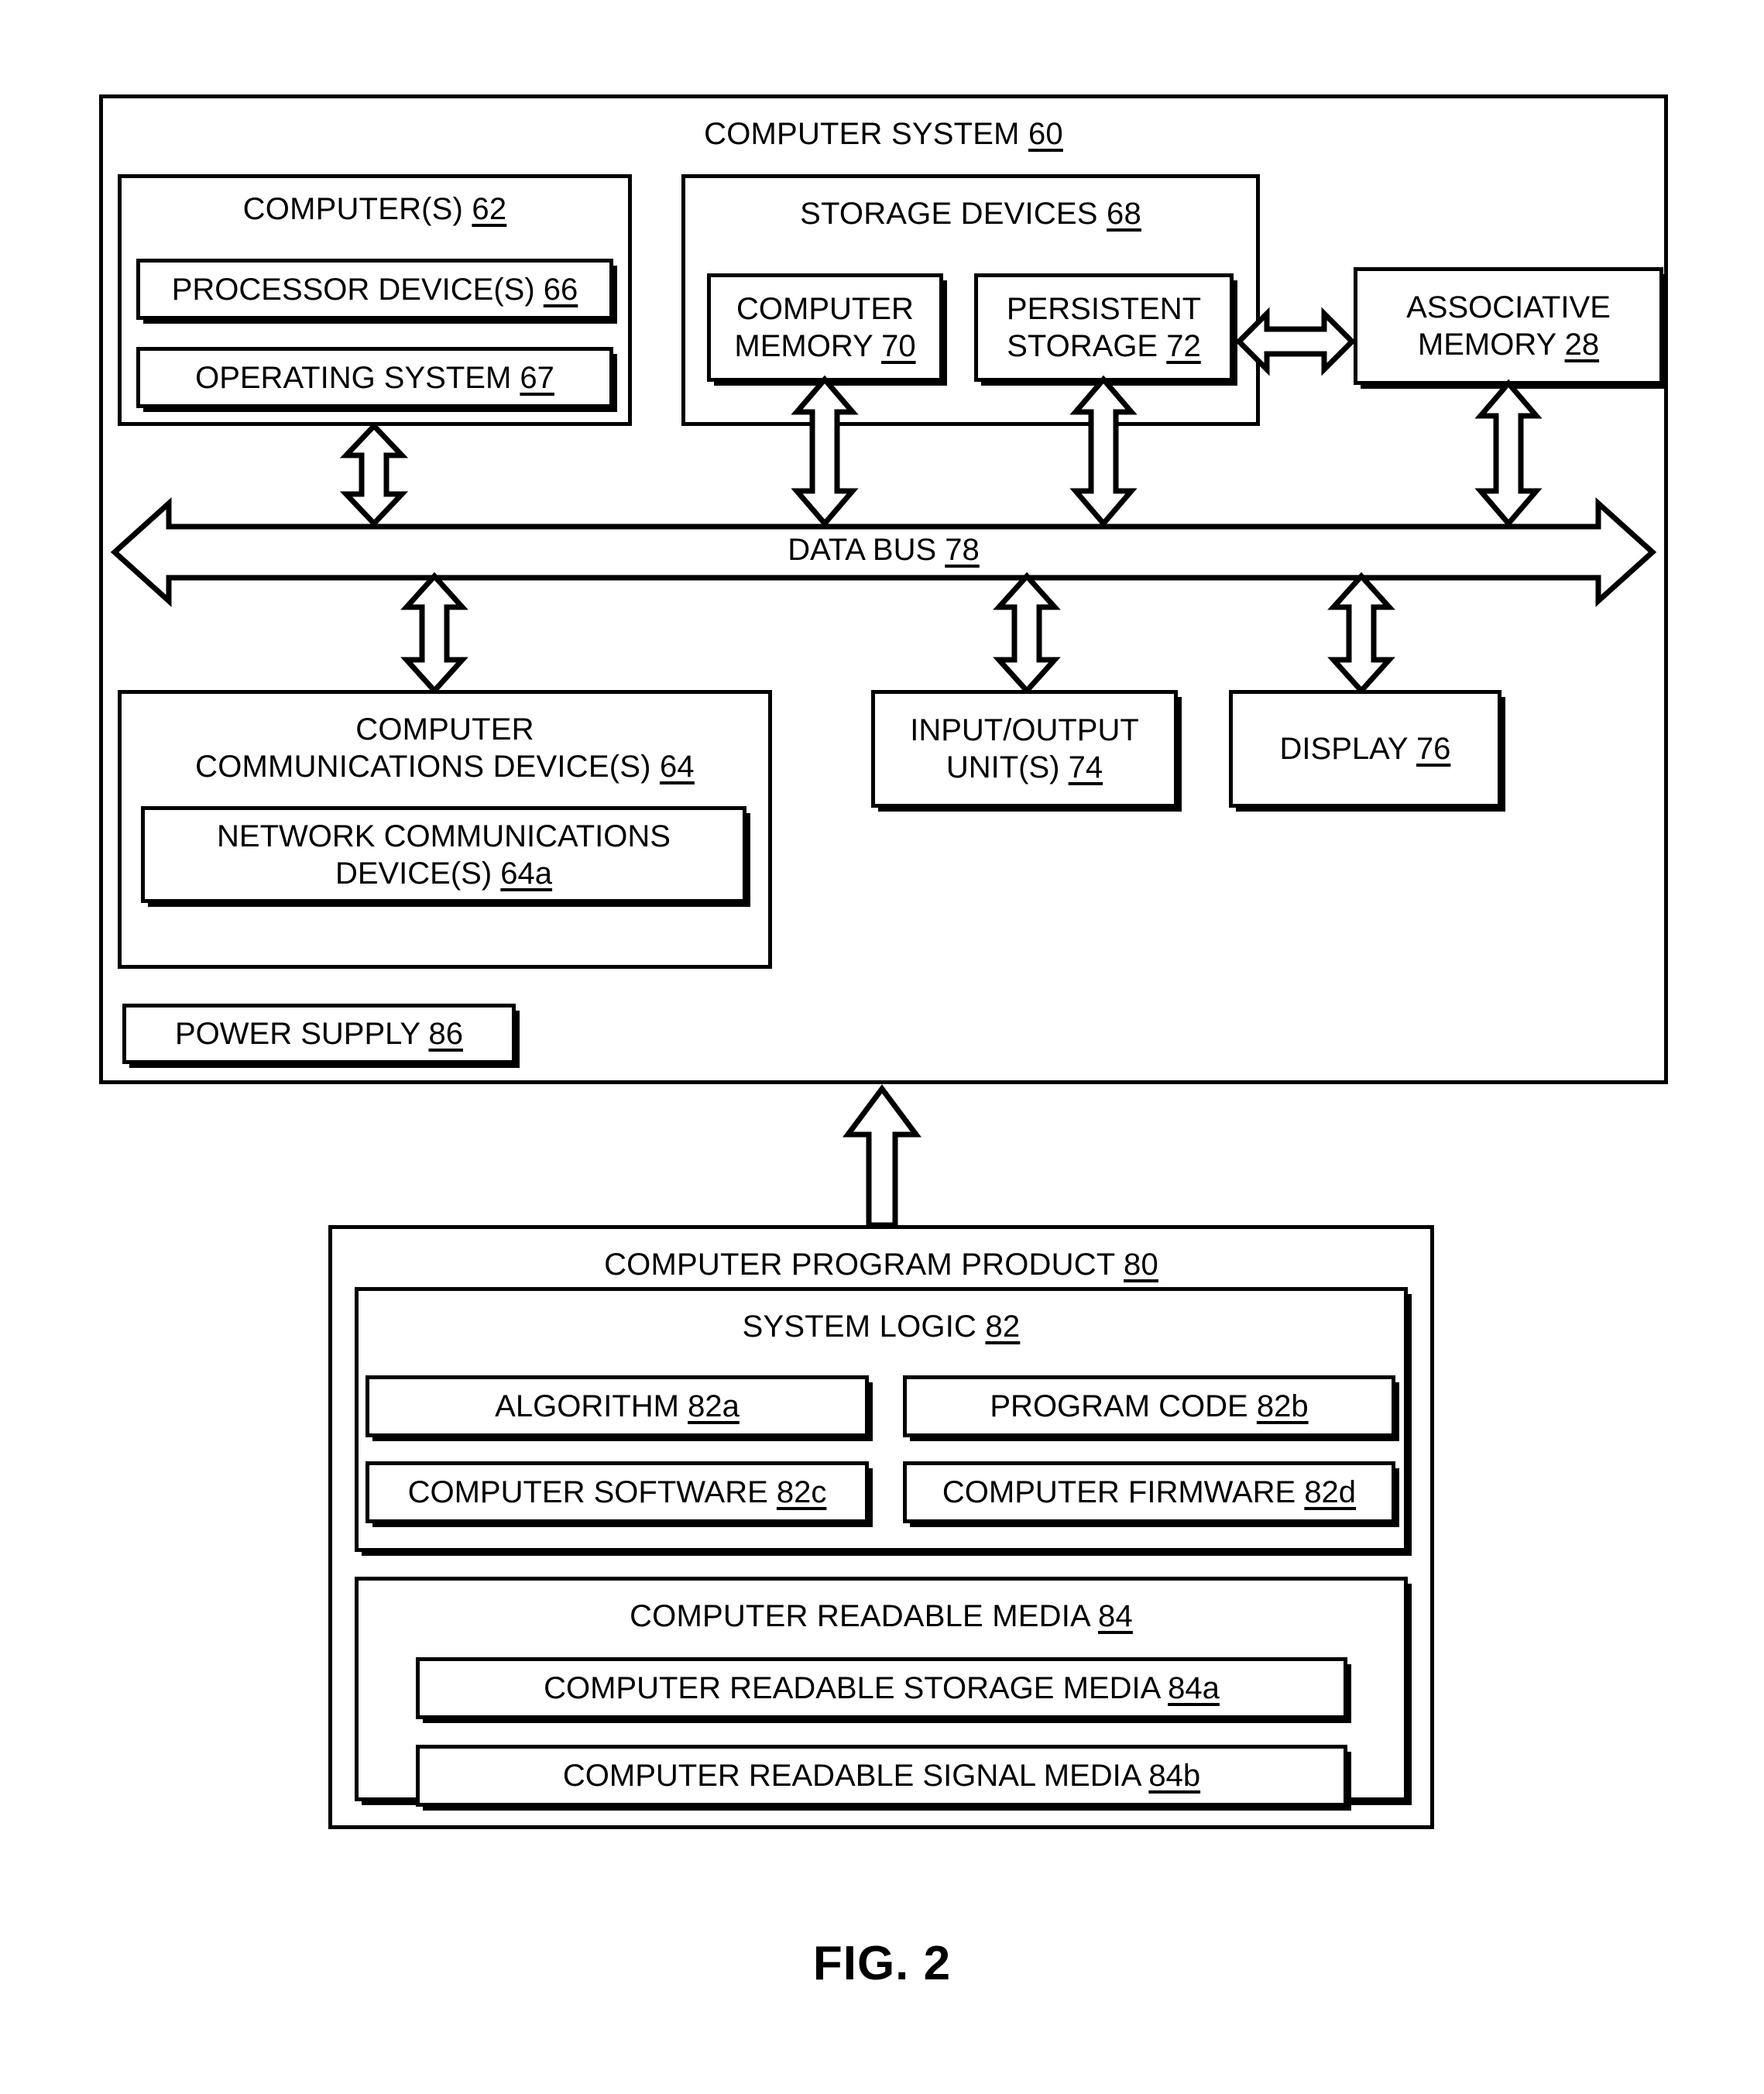 This screenshot has height=2094, width=1764. Describe the element at coordinates (446, 1034) in the screenshot. I see `power-supply-ref: 86` at that location.